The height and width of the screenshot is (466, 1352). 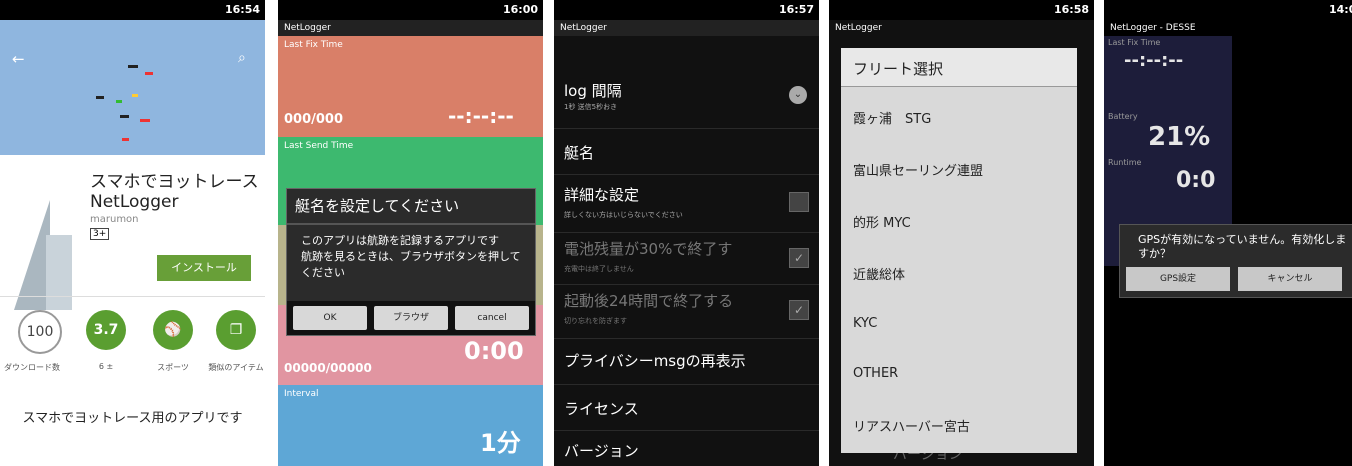 I want to click on install-button: インストール, so click(x=204, y=268).